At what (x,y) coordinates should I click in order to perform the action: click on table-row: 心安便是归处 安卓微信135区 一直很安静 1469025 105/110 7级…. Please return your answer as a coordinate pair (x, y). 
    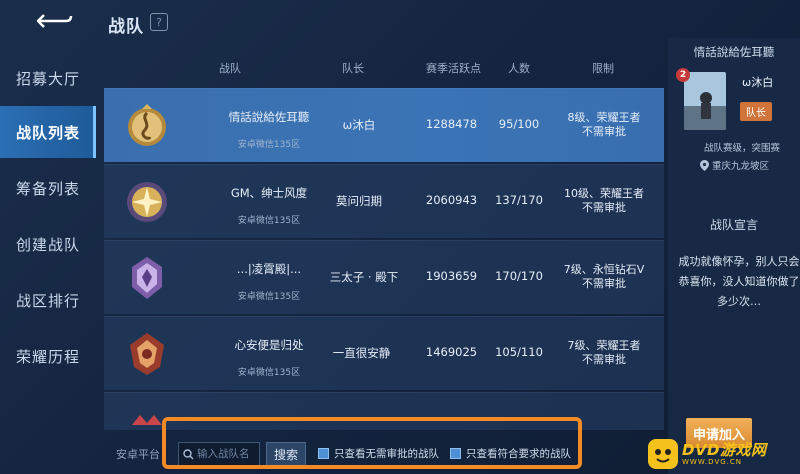
    Looking at the image, I should click on (384, 353).